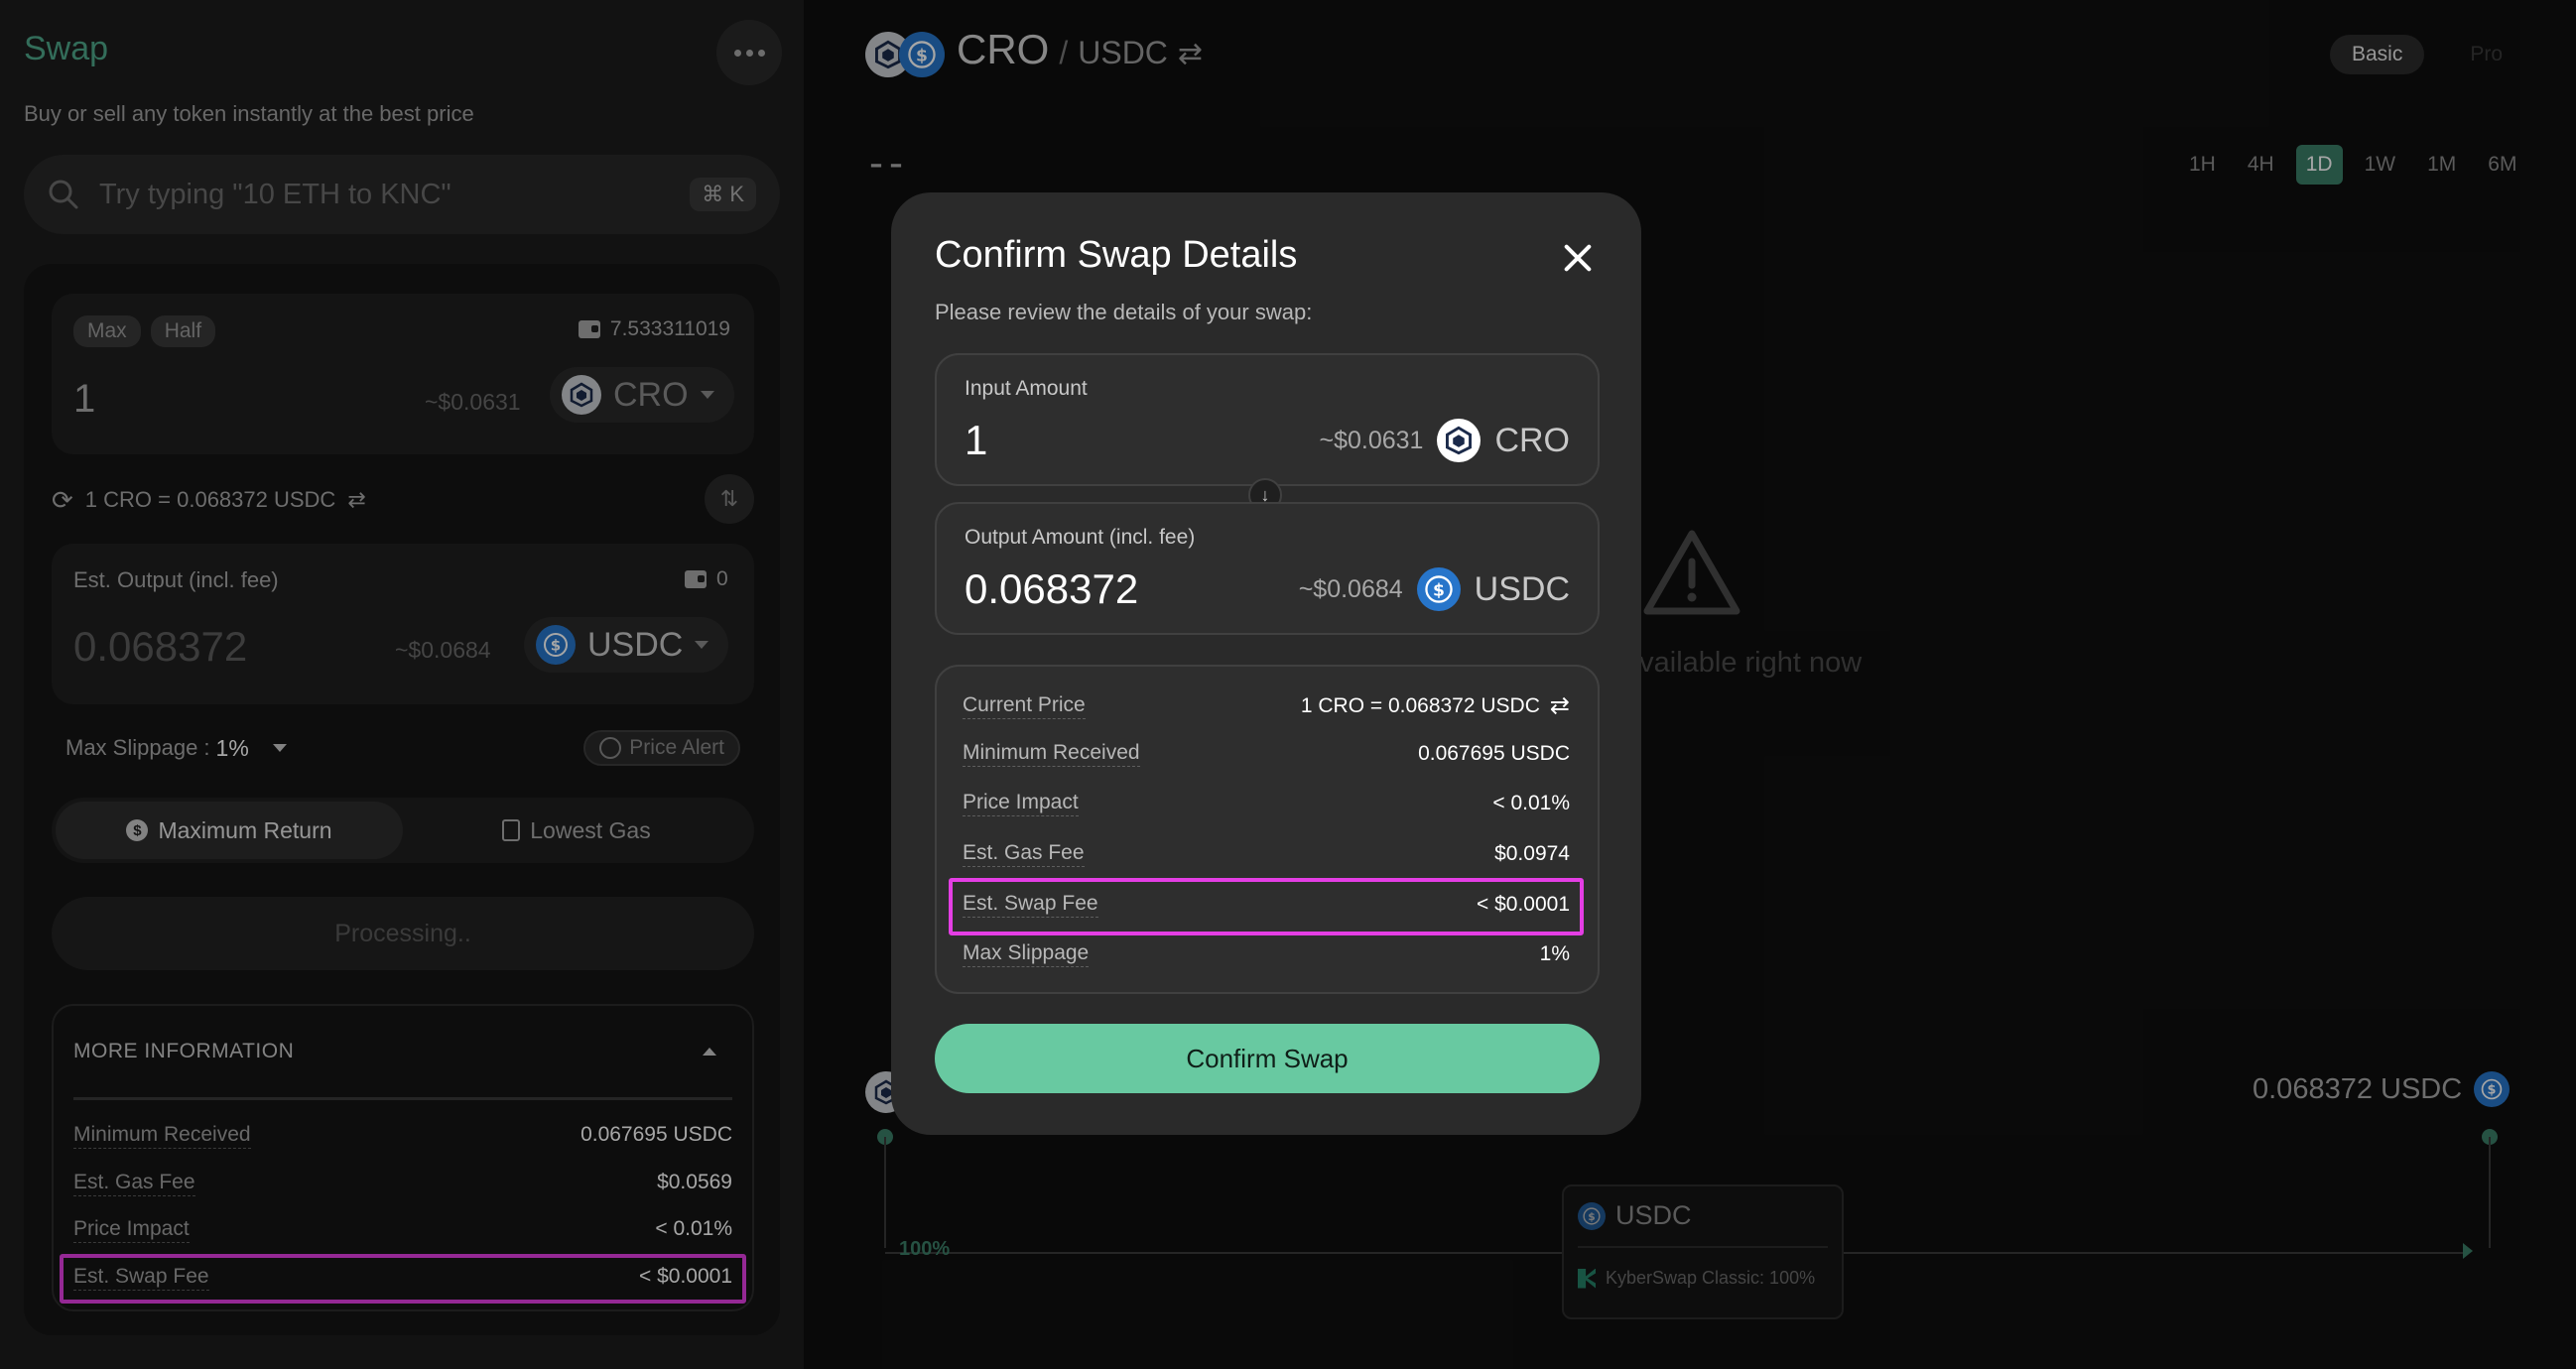  What do you see at coordinates (1081, 537) in the screenshot?
I see `modal-output-label: Output Amount (incl. fee)` at bounding box center [1081, 537].